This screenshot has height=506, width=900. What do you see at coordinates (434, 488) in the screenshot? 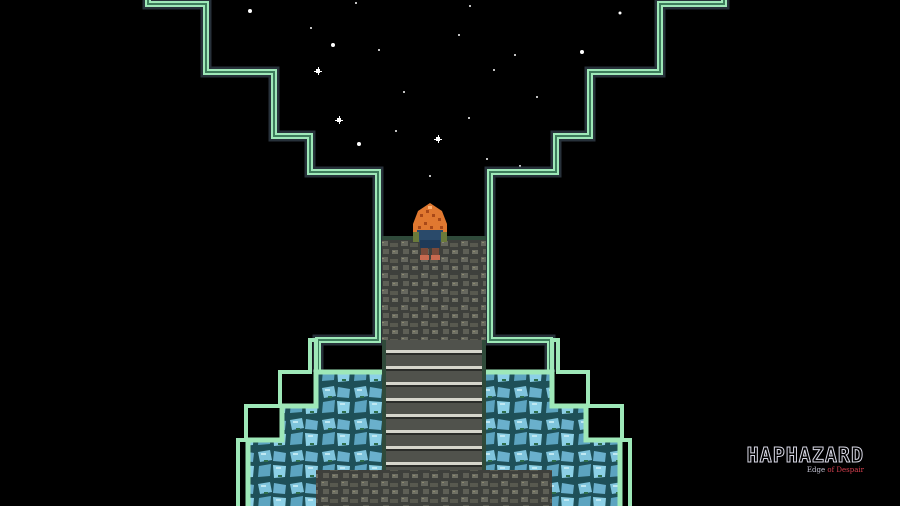
I see `lower-floor` at bounding box center [434, 488].